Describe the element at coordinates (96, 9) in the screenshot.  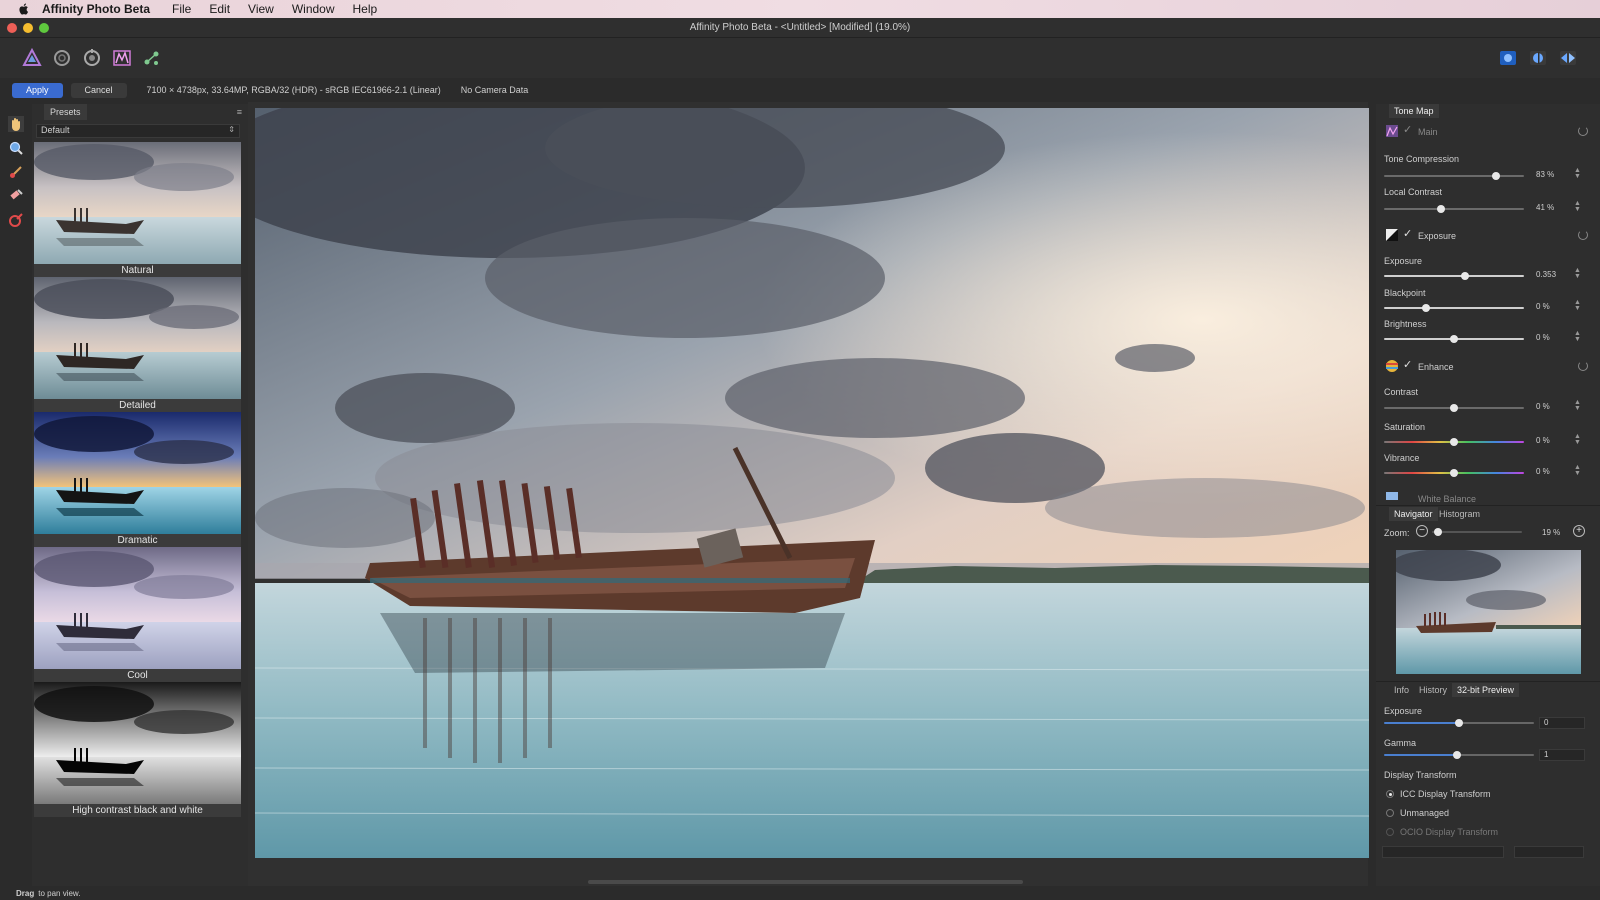
I see `app-name-menu: Affinity Photo Beta` at that location.